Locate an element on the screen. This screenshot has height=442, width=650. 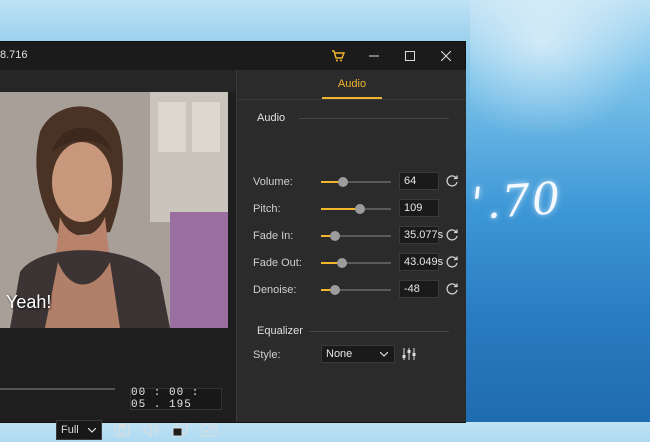
window-title: 8.716 is located at coordinates (14, 55).